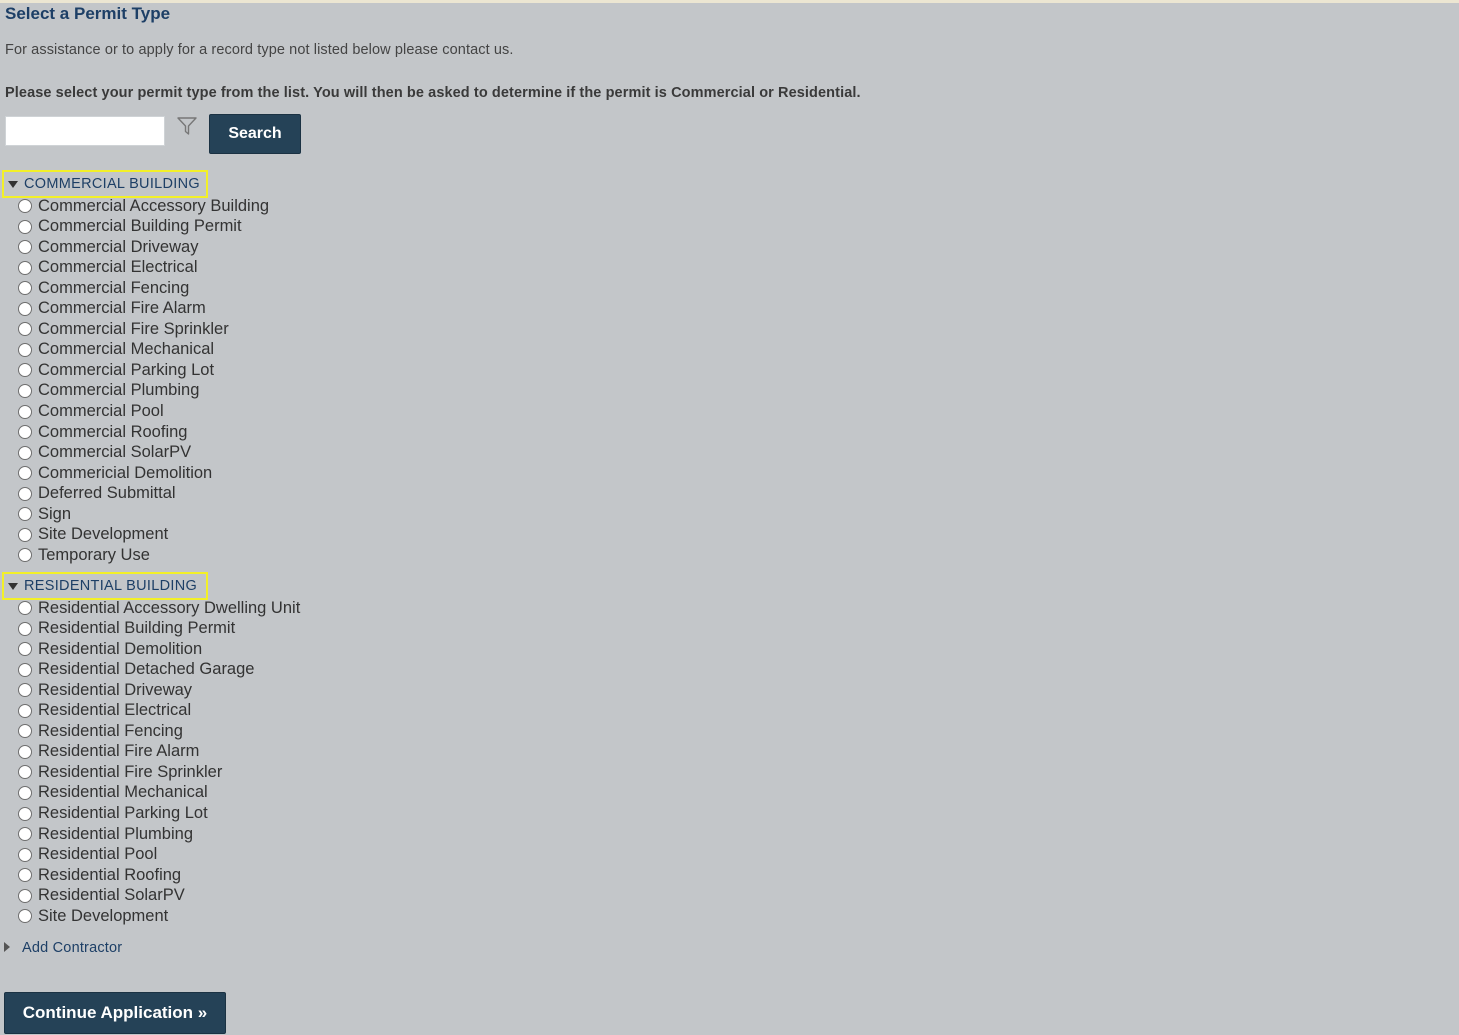  What do you see at coordinates (97, 854) in the screenshot?
I see `permit-type-label: Residential Pool` at bounding box center [97, 854].